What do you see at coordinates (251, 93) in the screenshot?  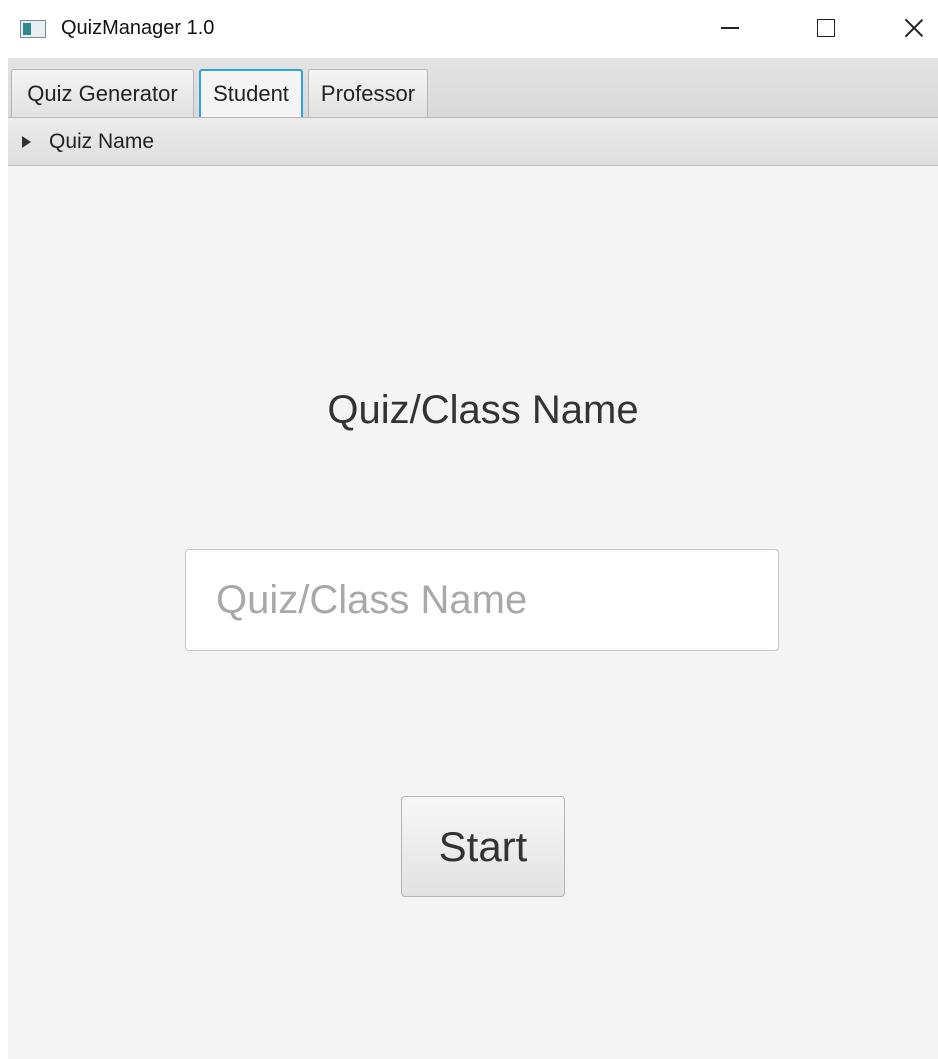 I see `tab-student: Student` at bounding box center [251, 93].